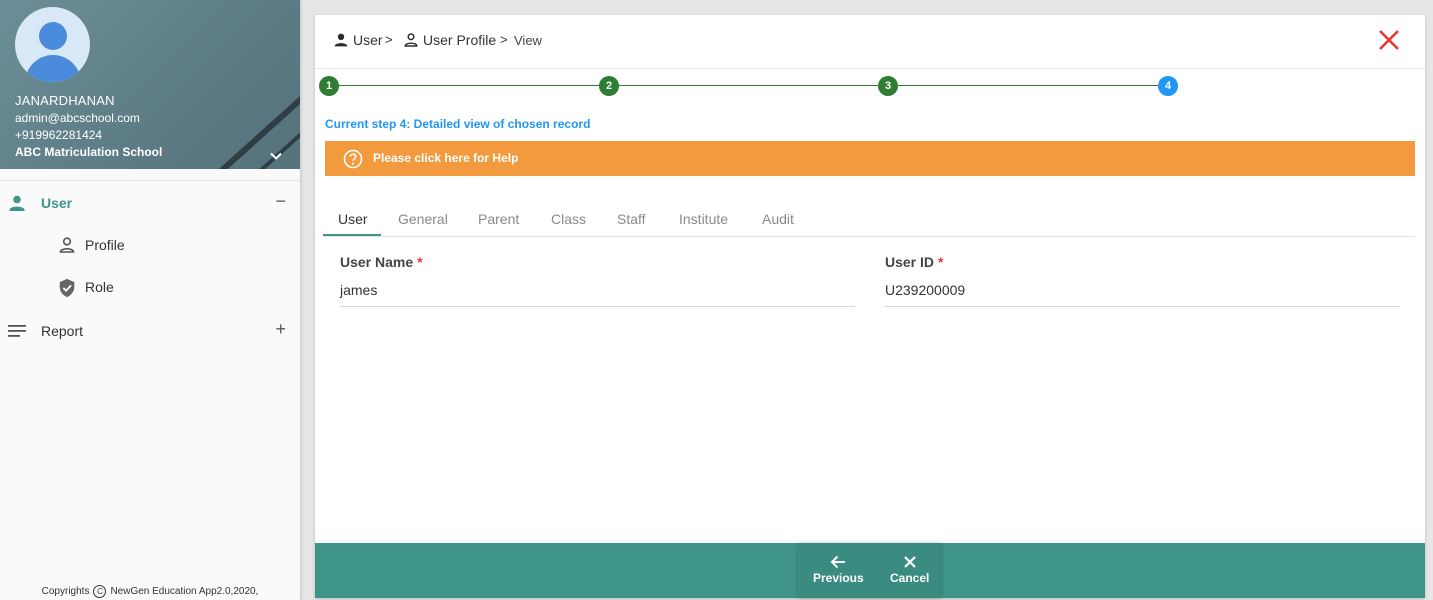 The width and height of the screenshot is (1433, 600). I want to click on arrow-left-icon, so click(837, 562).